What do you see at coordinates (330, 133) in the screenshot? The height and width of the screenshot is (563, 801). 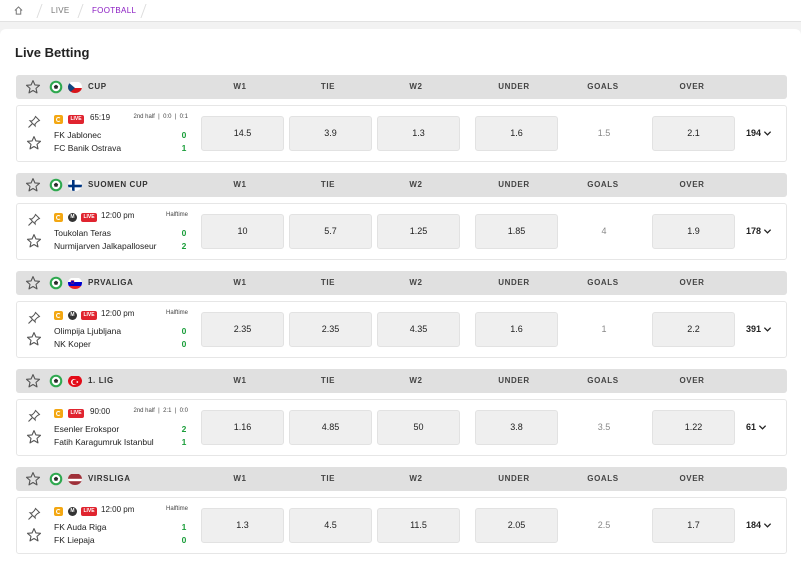 I see `odd-tie-button: 3.9` at bounding box center [330, 133].